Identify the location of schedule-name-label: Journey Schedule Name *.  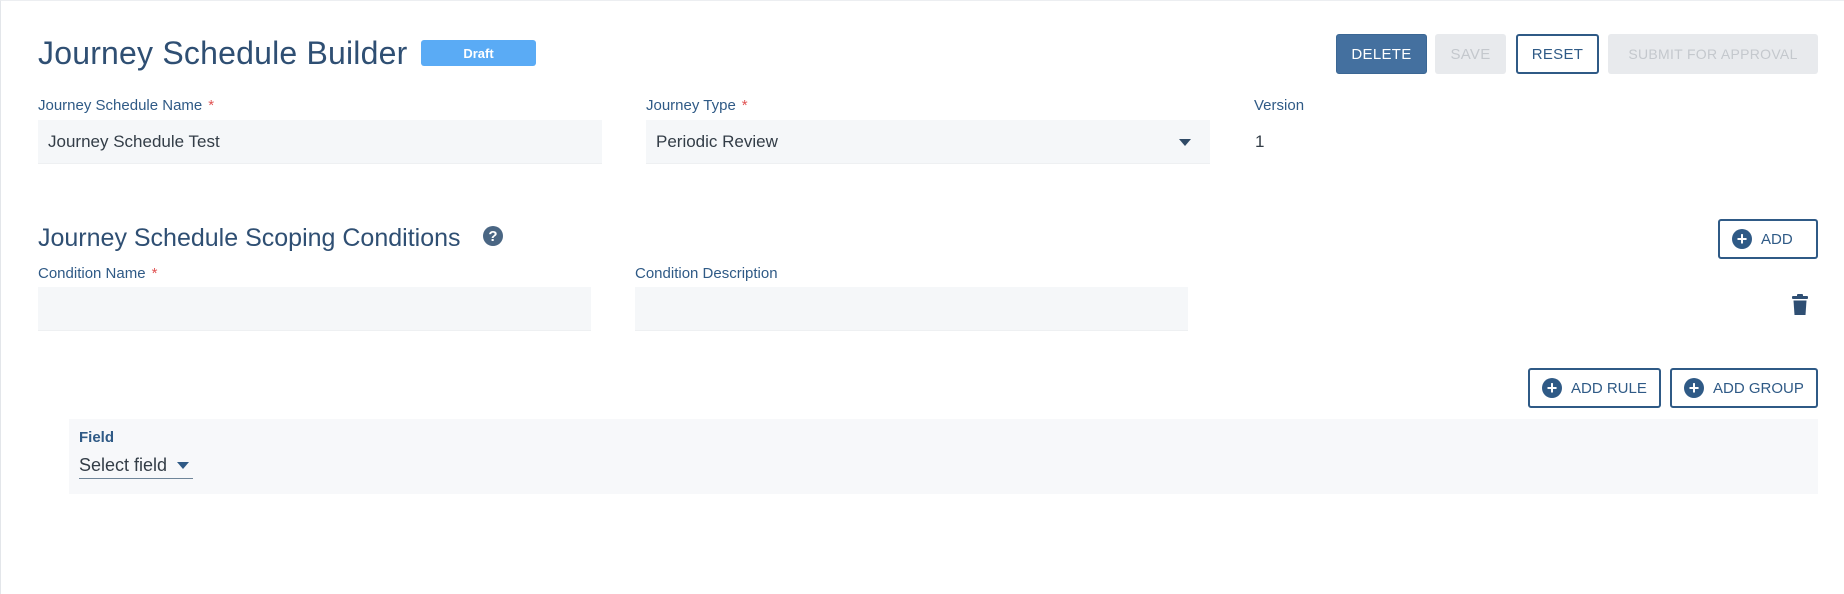
(126, 105).